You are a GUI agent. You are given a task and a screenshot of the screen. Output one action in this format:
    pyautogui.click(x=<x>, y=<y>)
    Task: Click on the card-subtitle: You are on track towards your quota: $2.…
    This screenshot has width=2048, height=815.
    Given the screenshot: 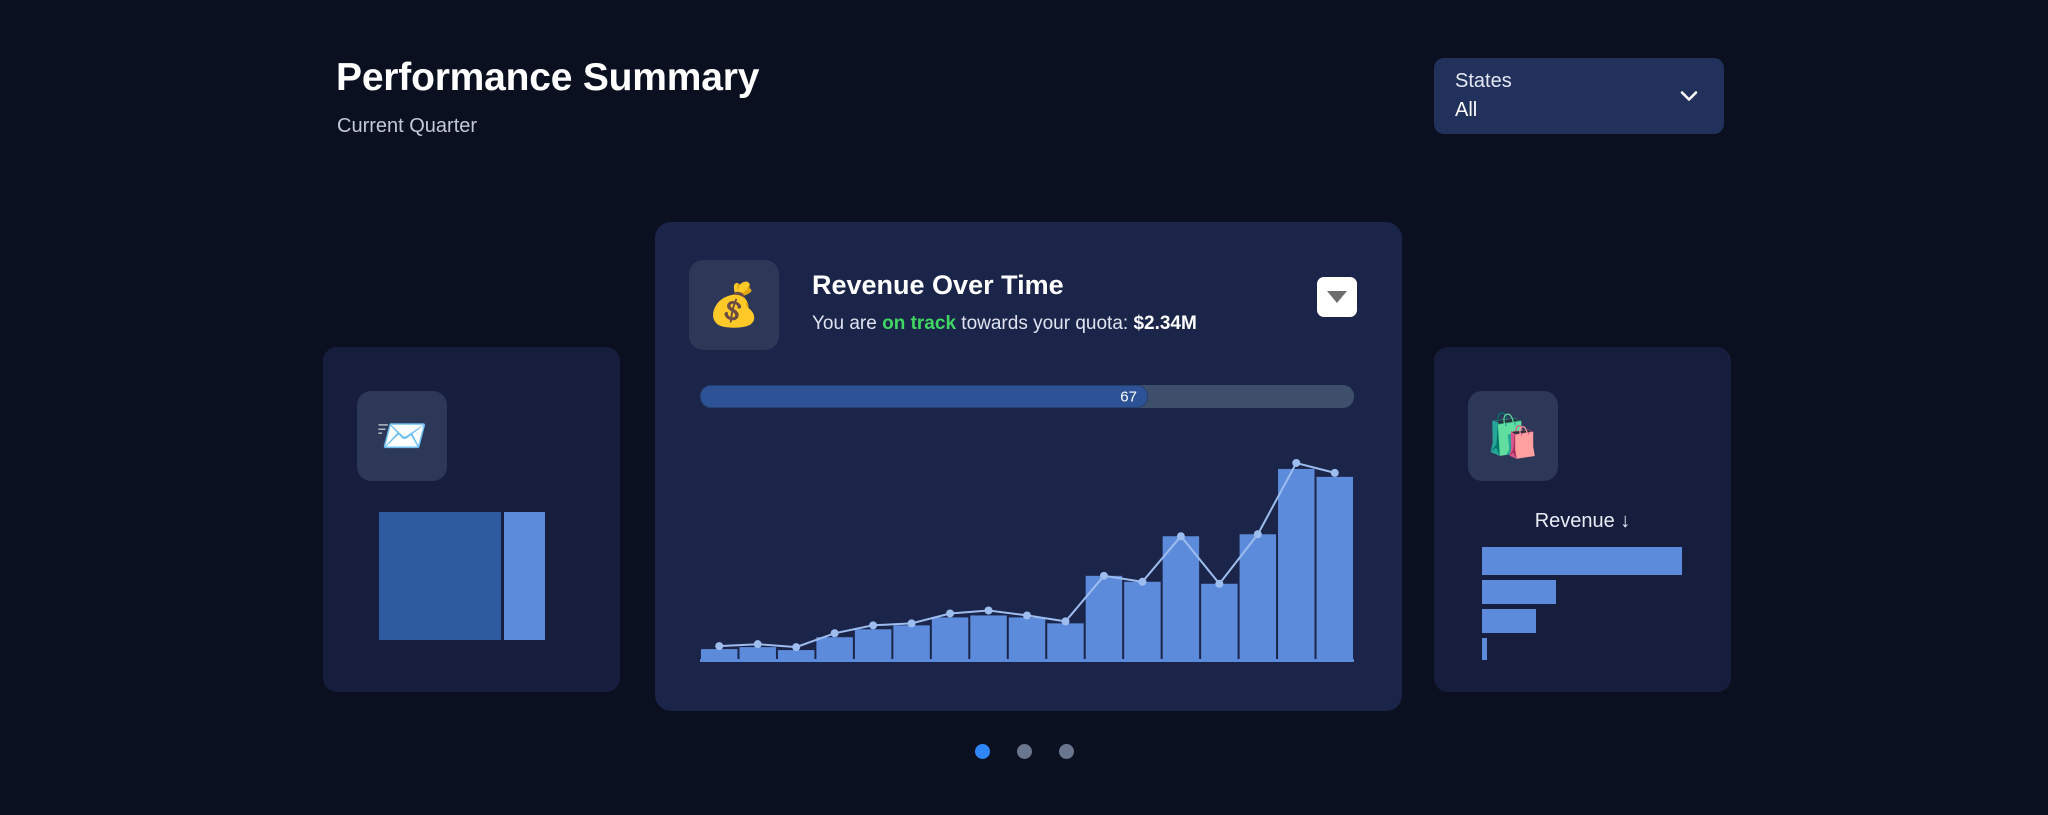 What is the action you would take?
    pyautogui.click(x=1004, y=324)
    